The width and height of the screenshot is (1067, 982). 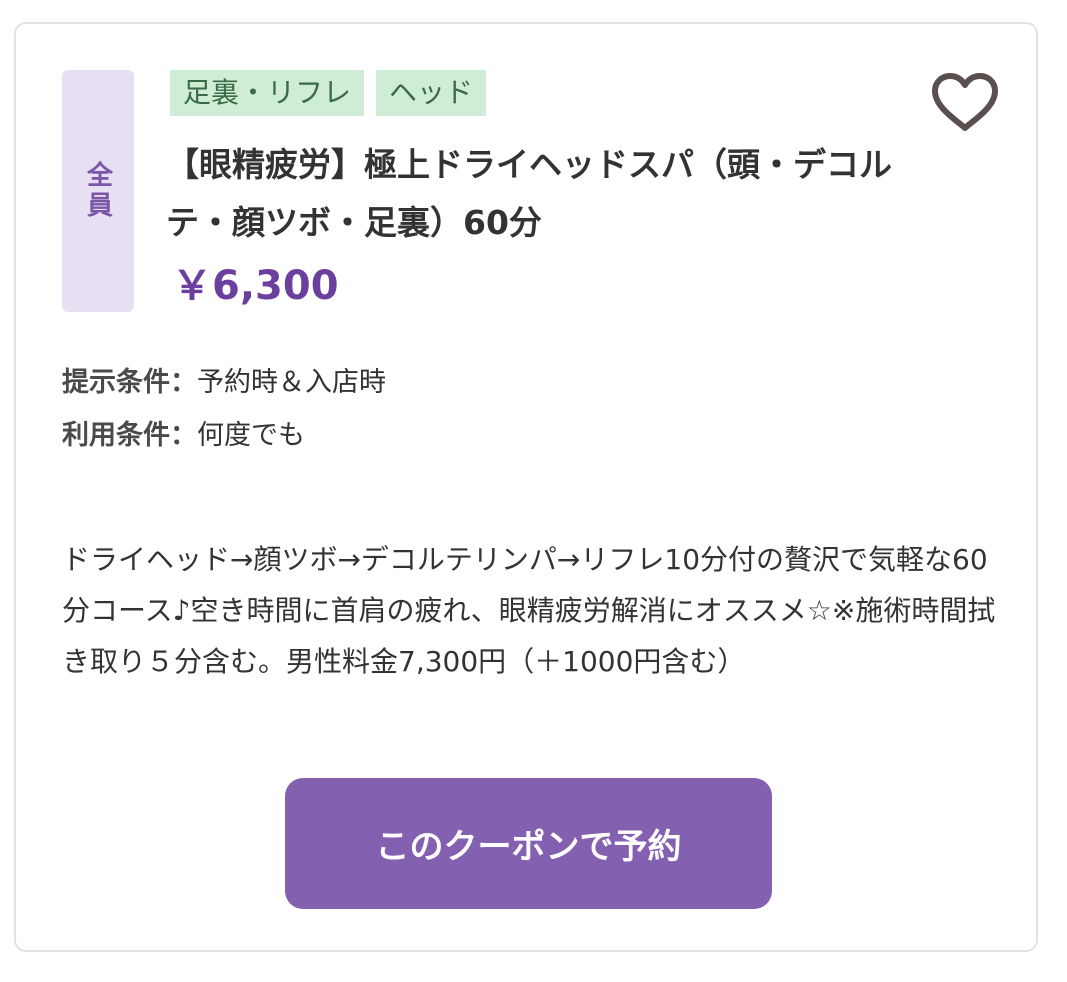 What do you see at coordinates (291, 382) in the screenshot?
I see `presentation-condition-value: 予約時＆入店時` at bounding box center [291, 382].